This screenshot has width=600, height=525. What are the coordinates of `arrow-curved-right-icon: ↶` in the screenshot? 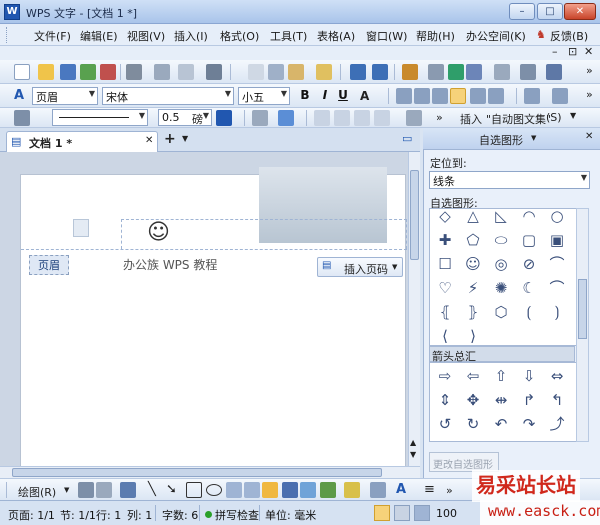 It's located at (501, 424).